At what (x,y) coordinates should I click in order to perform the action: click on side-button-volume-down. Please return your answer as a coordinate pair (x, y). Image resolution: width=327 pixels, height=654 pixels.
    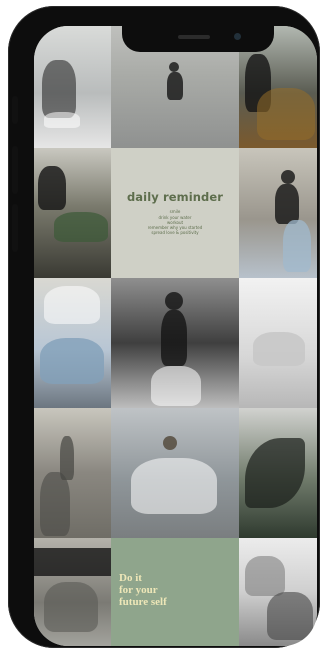
    Looking at the image, I should click on (15, 228).